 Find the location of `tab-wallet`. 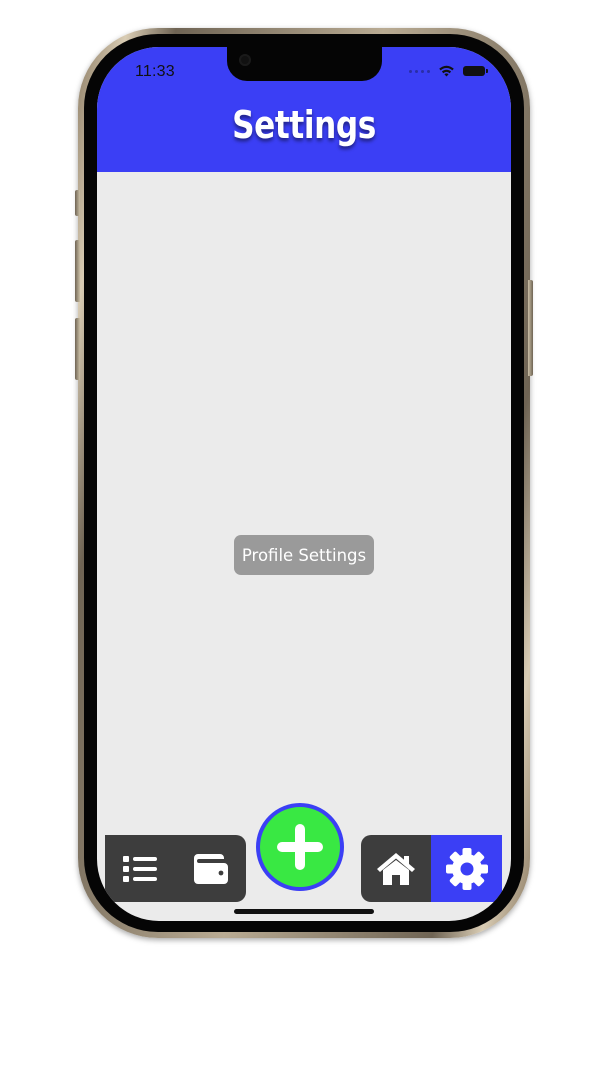

tab-wallet is located at coordinates (211, 868).